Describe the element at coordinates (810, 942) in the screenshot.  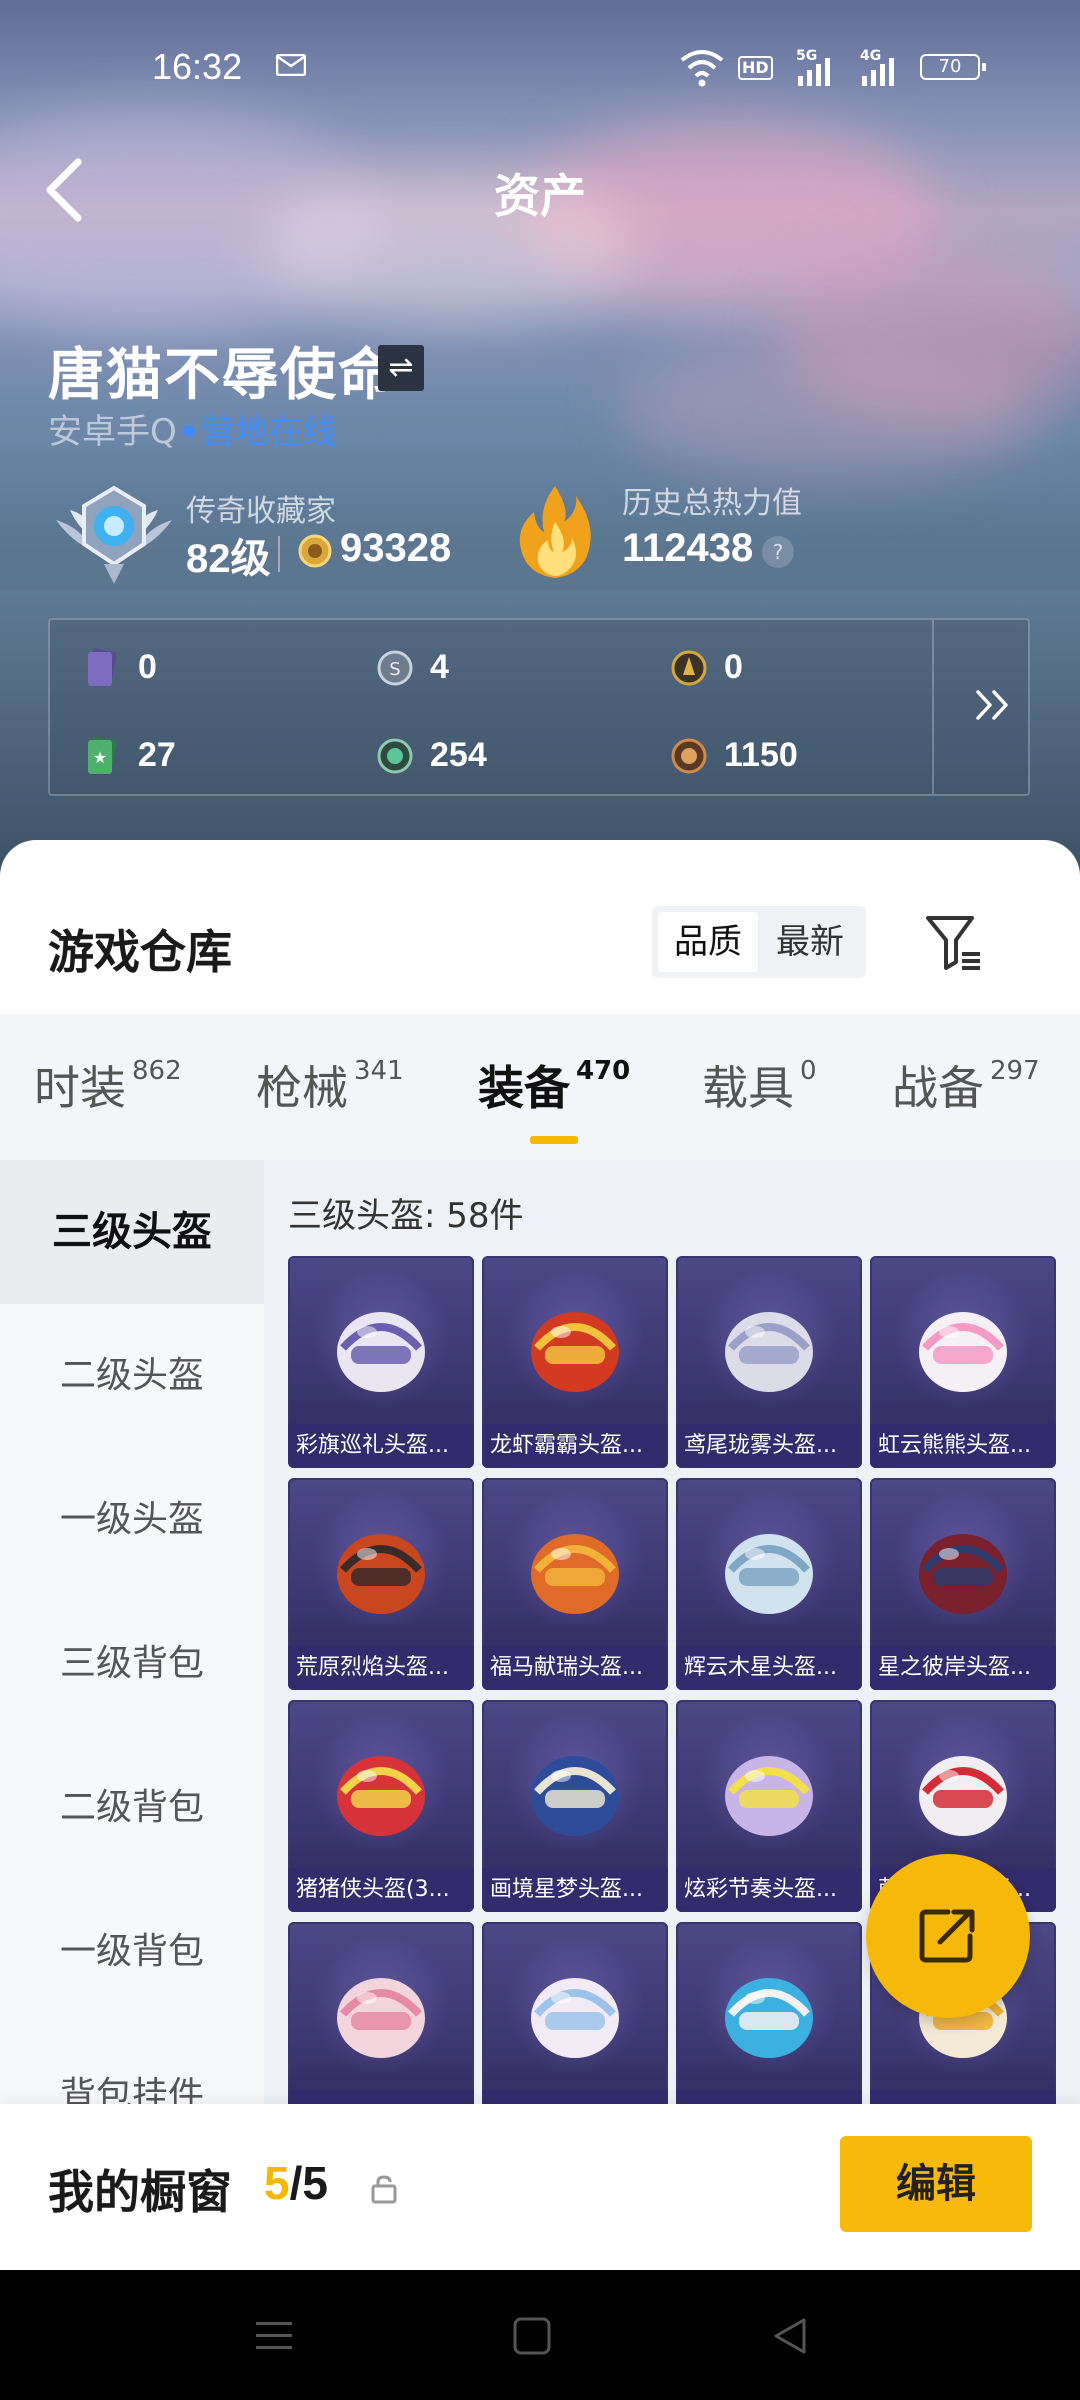
I see `sort-latest-button: 最新` at that location.